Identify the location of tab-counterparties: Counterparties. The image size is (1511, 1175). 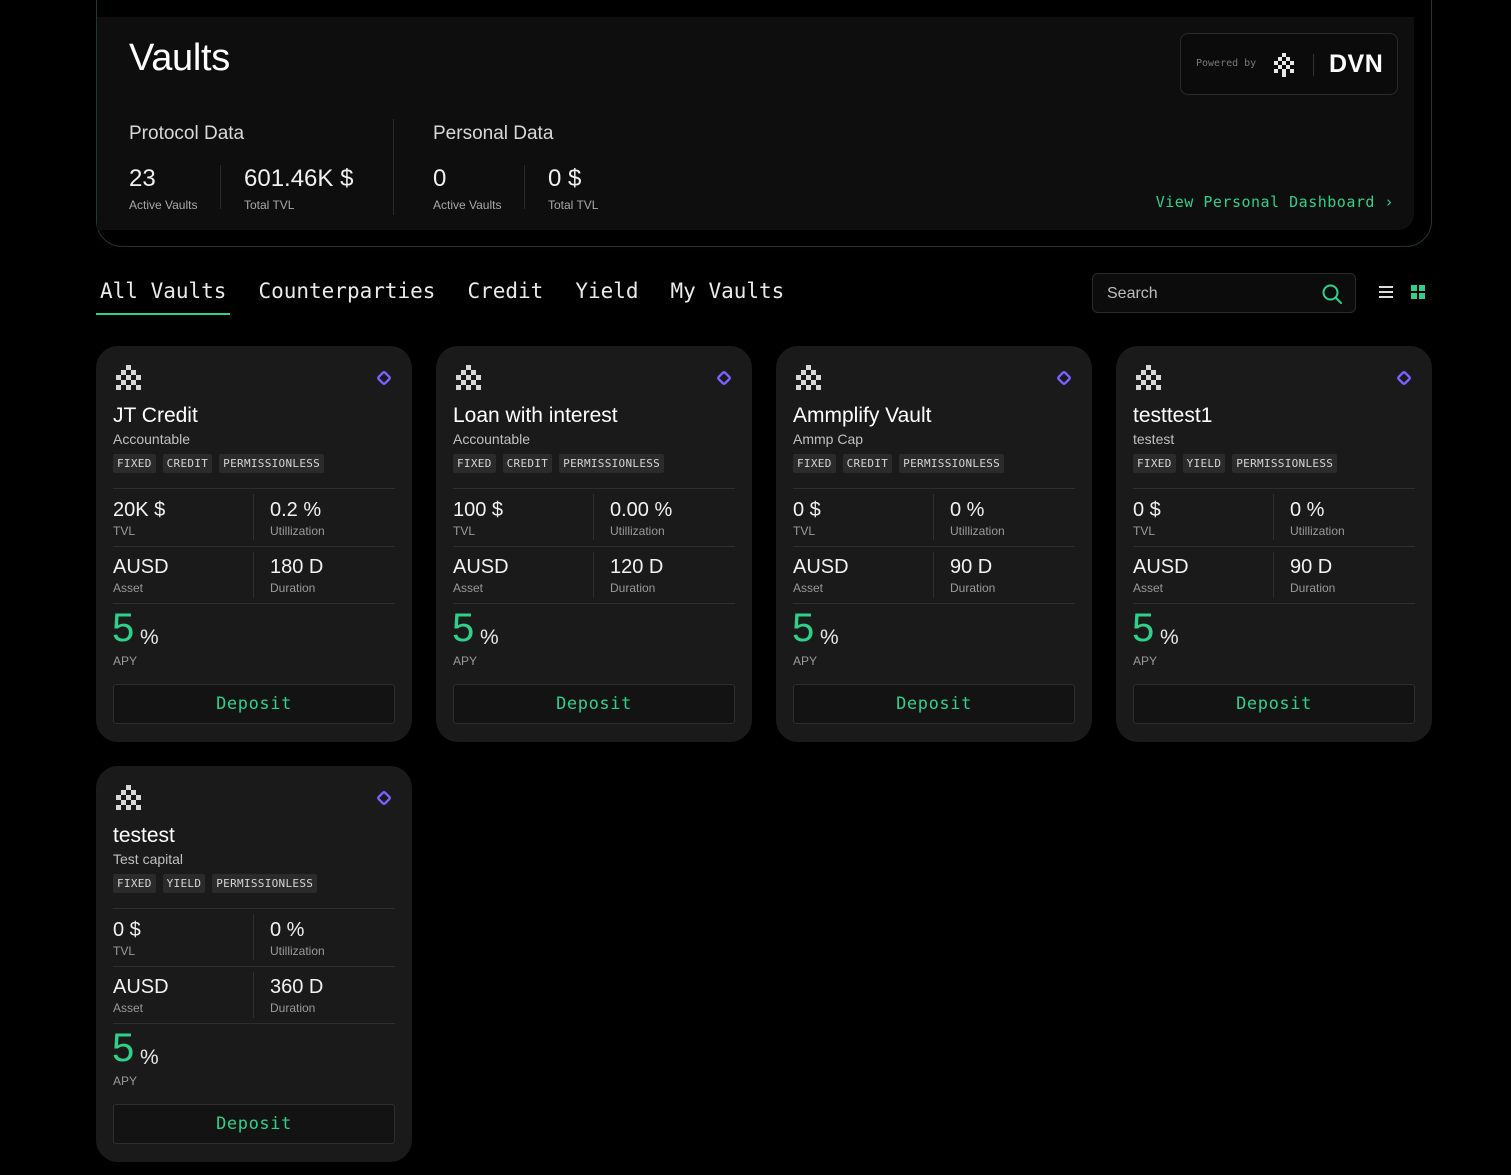
(346, 295).